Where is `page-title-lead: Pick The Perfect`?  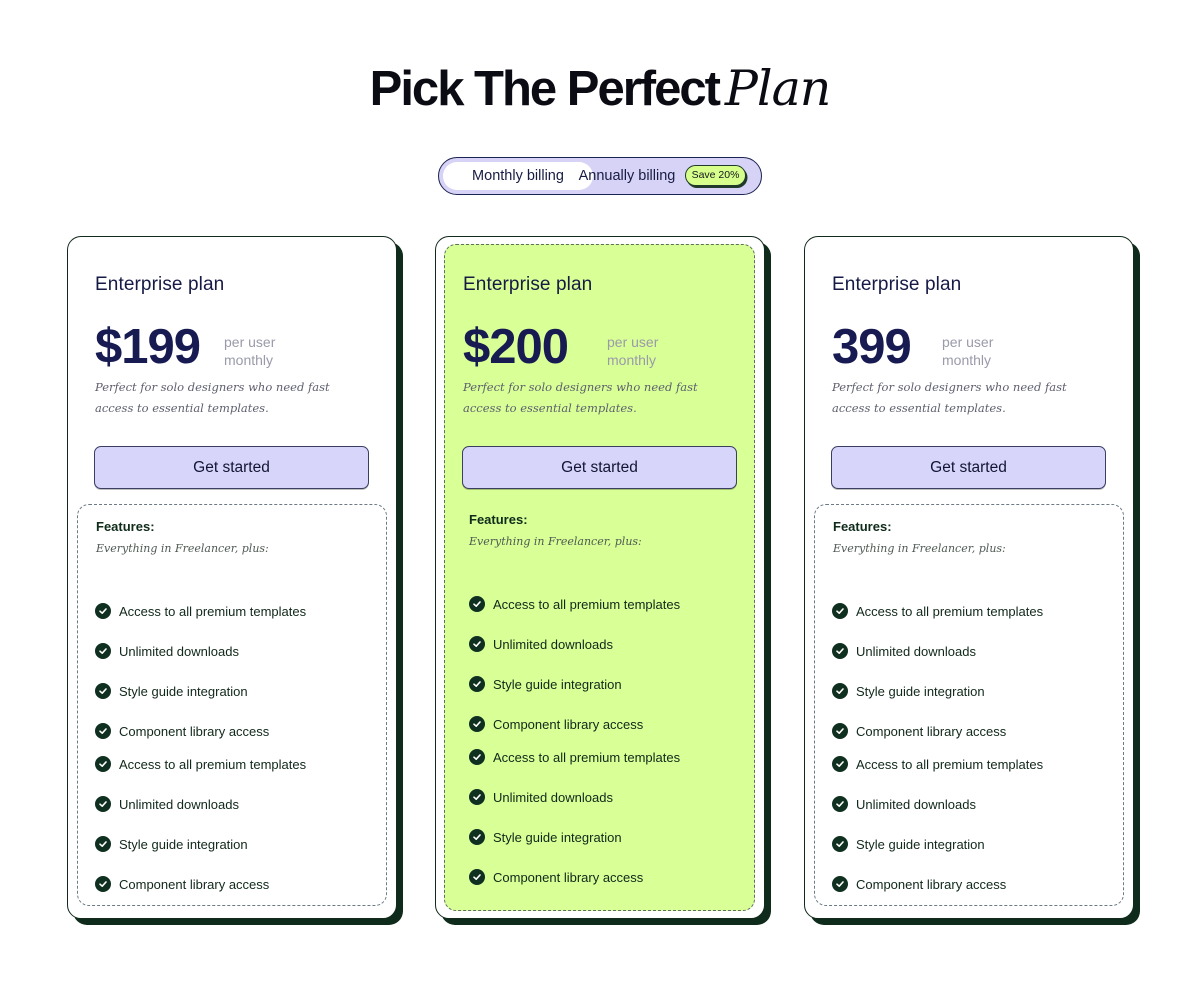
page-title-lead: Pick The Perfect is located at coordinates (545, 89).